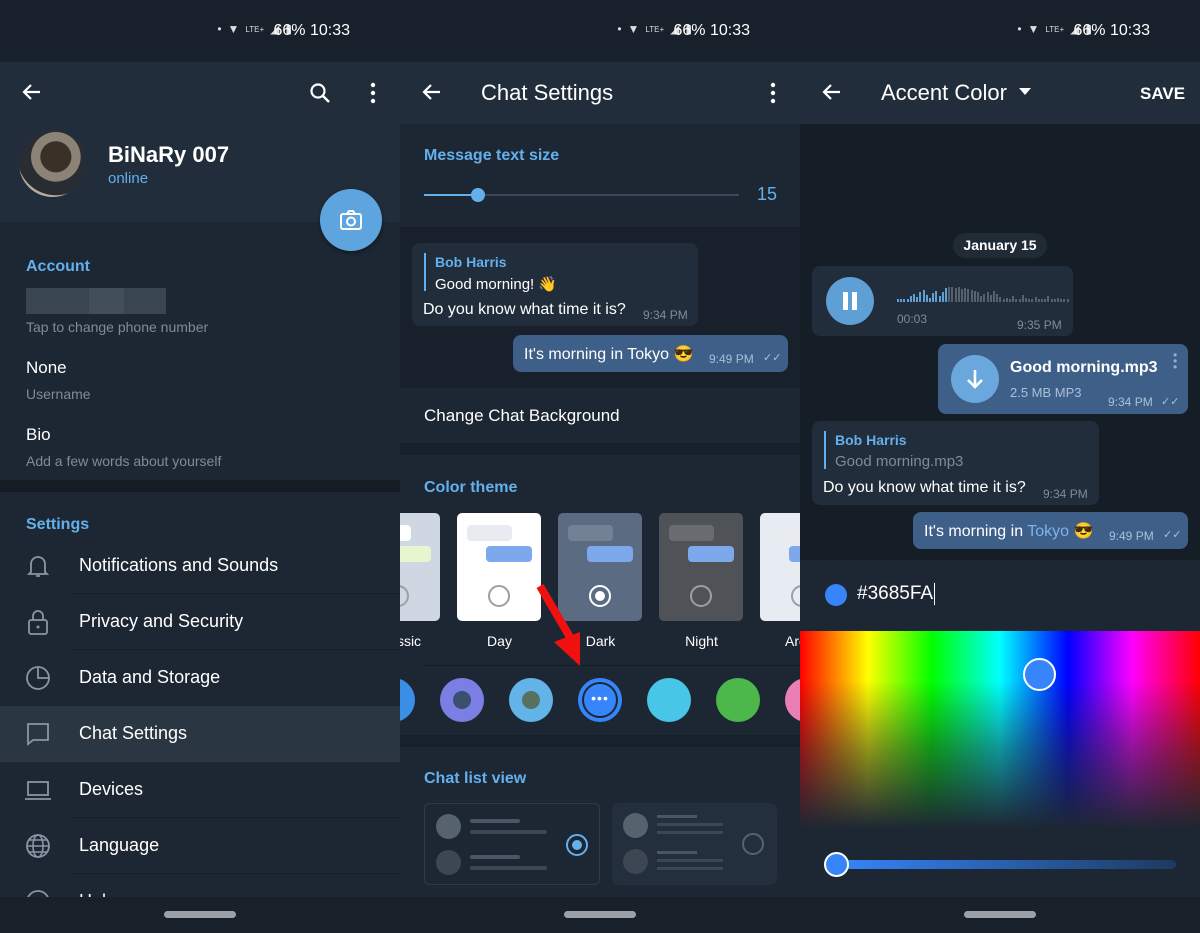  I want to click on hue-saturation-field, so click(1000, 730).